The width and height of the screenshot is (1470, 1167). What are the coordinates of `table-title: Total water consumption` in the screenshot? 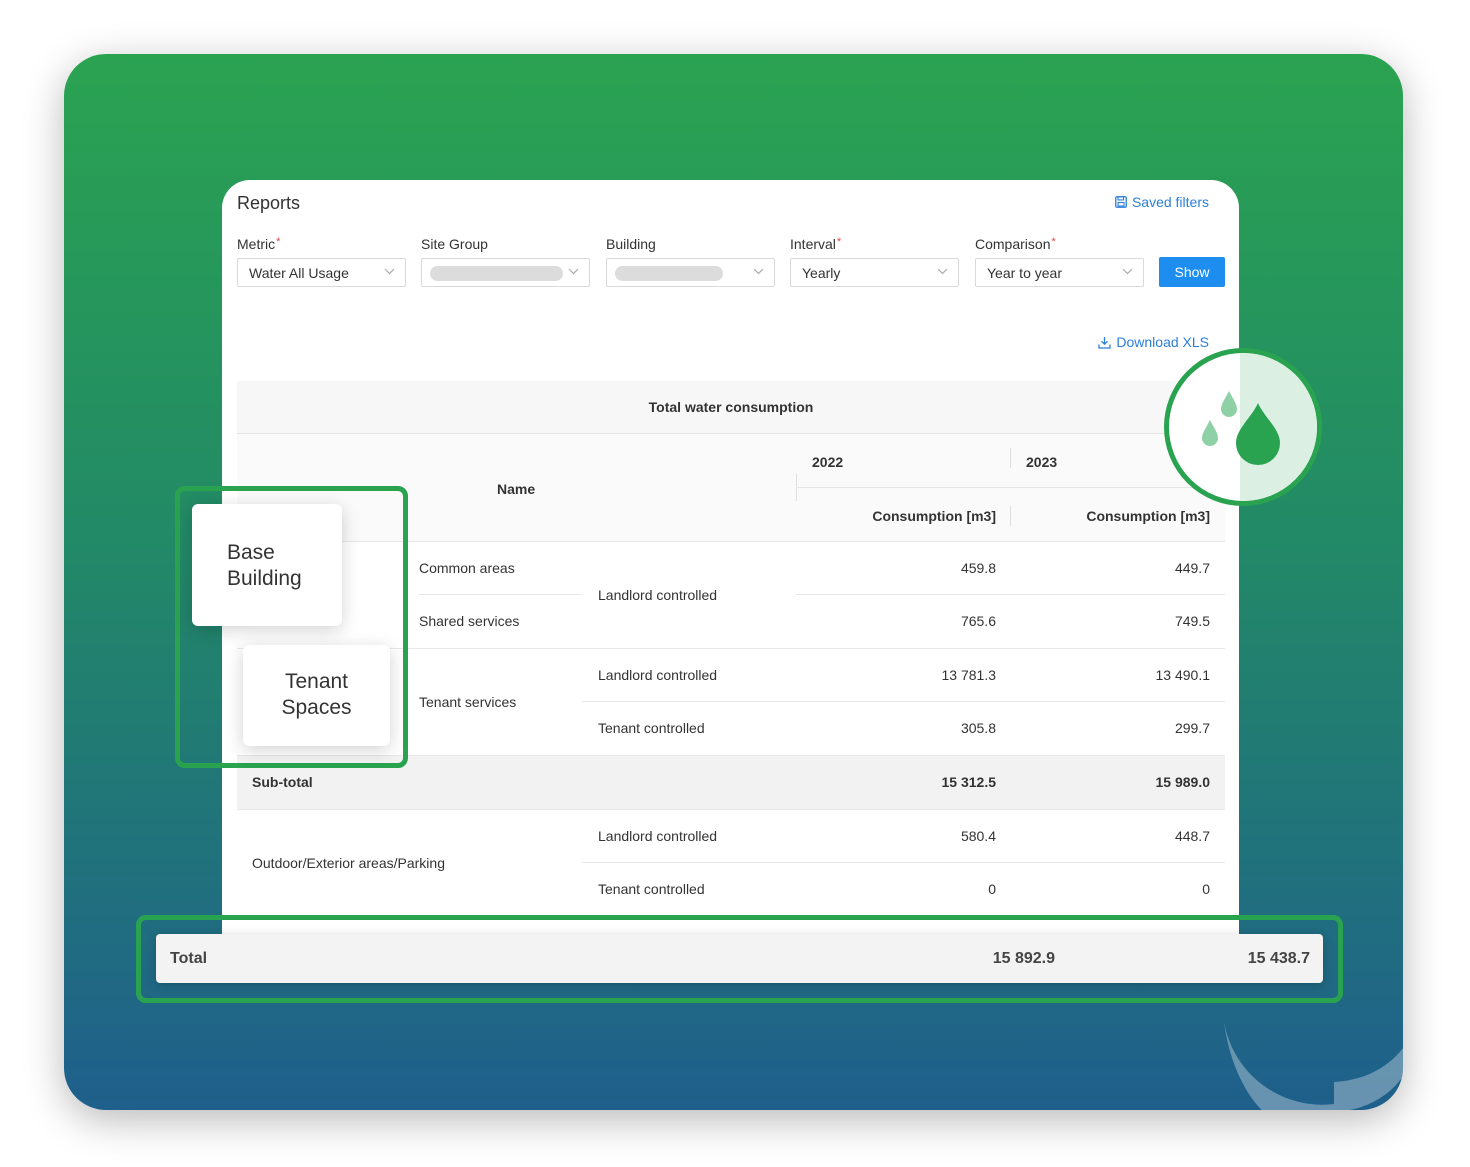 It's located at (731, 407).